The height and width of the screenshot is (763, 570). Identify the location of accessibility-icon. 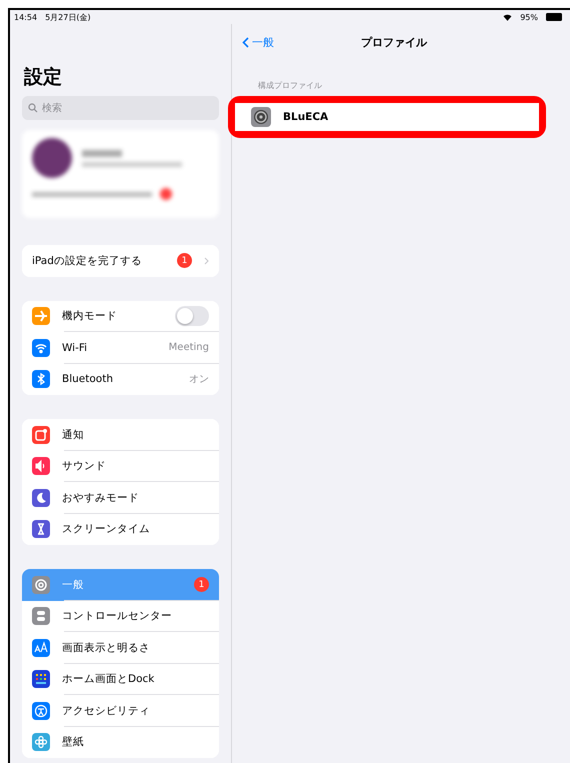
(41, 711).